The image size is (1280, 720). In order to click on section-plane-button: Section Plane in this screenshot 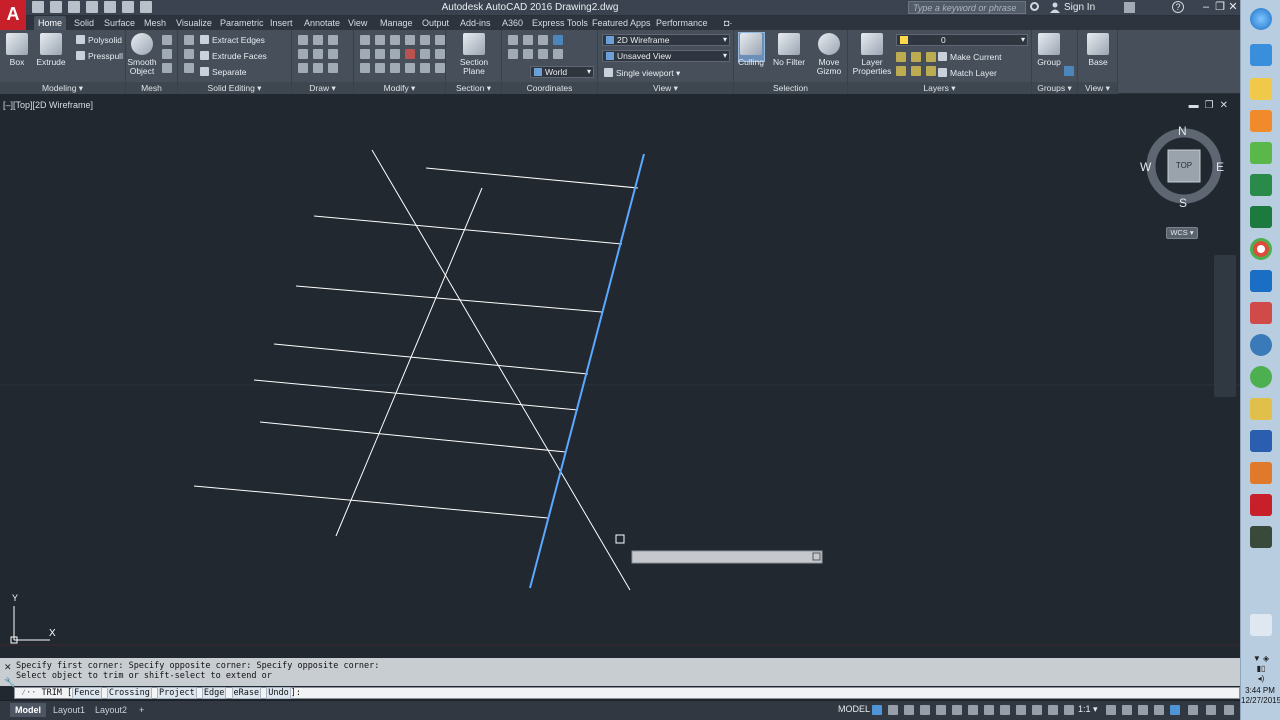, I will do `click(474, 54)`.